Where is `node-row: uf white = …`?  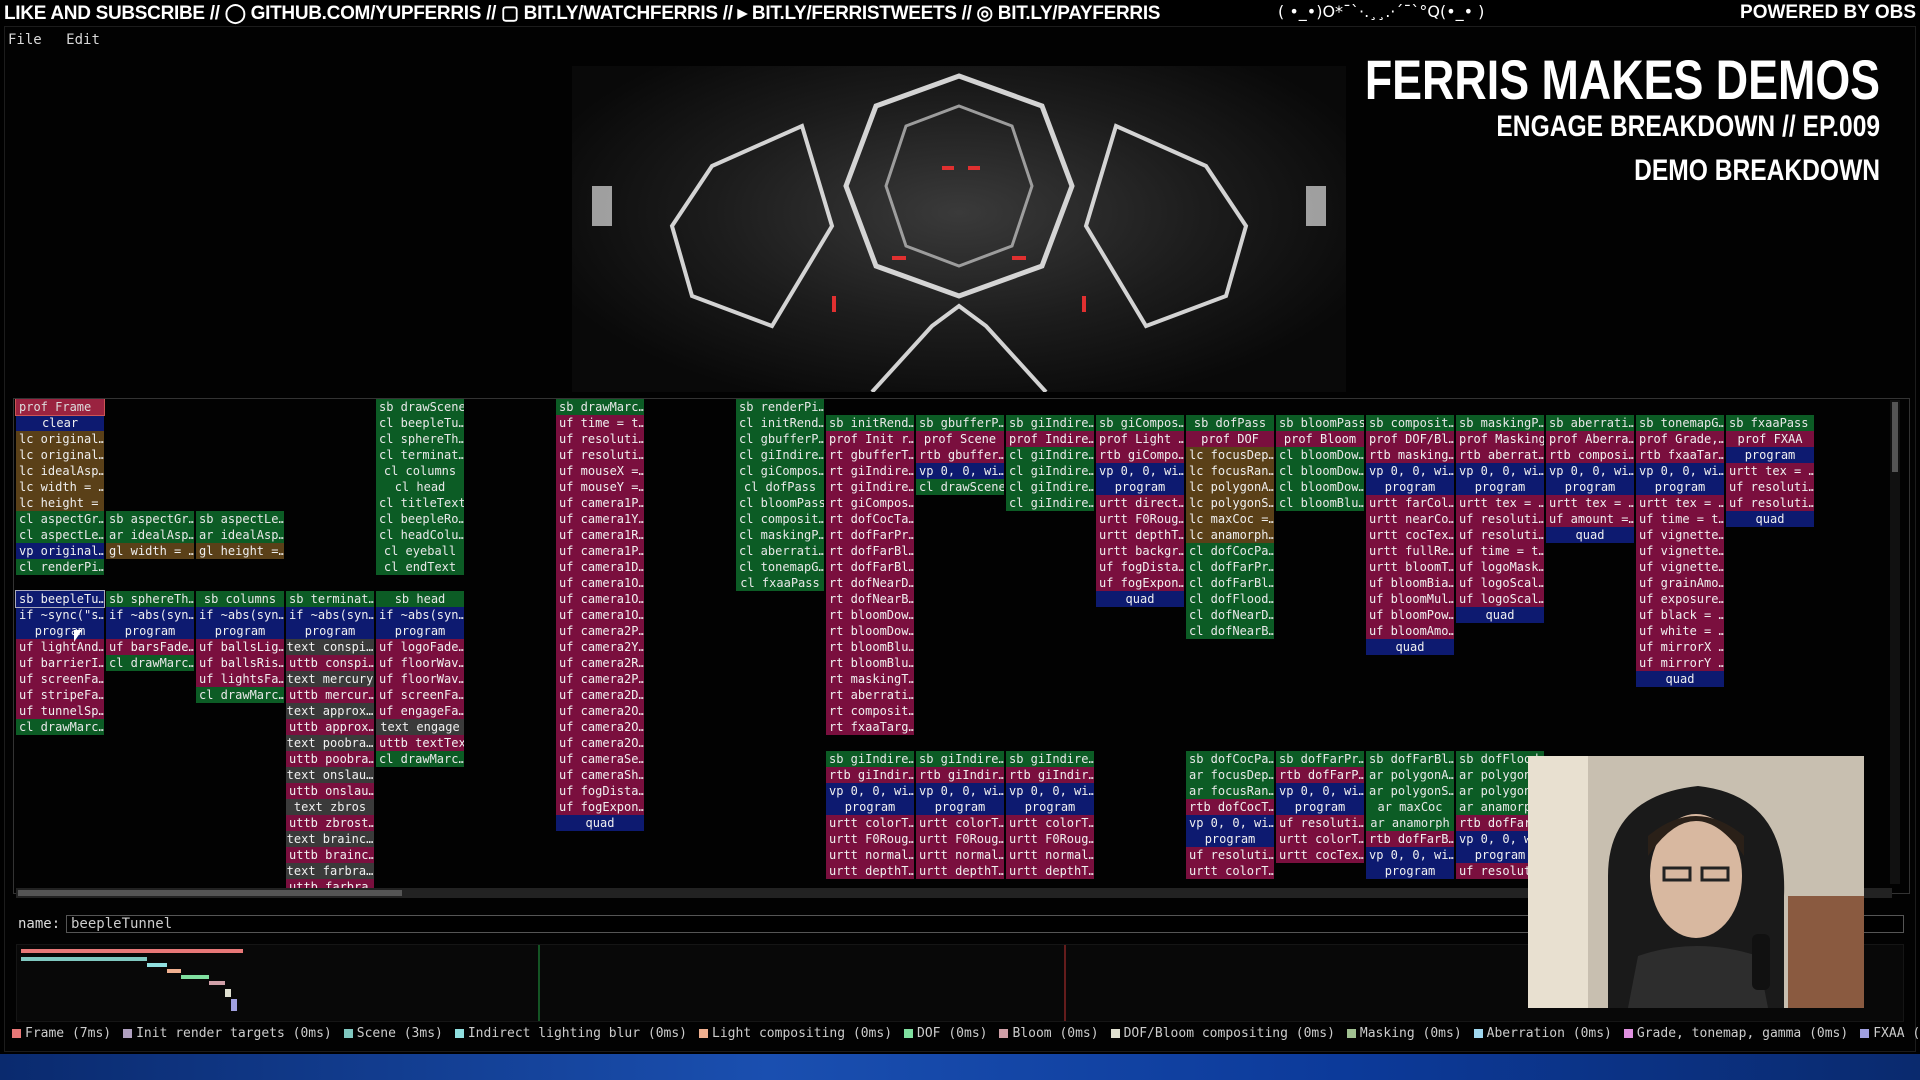
node-row: uf white = … is located at coordinates (1680, 631).